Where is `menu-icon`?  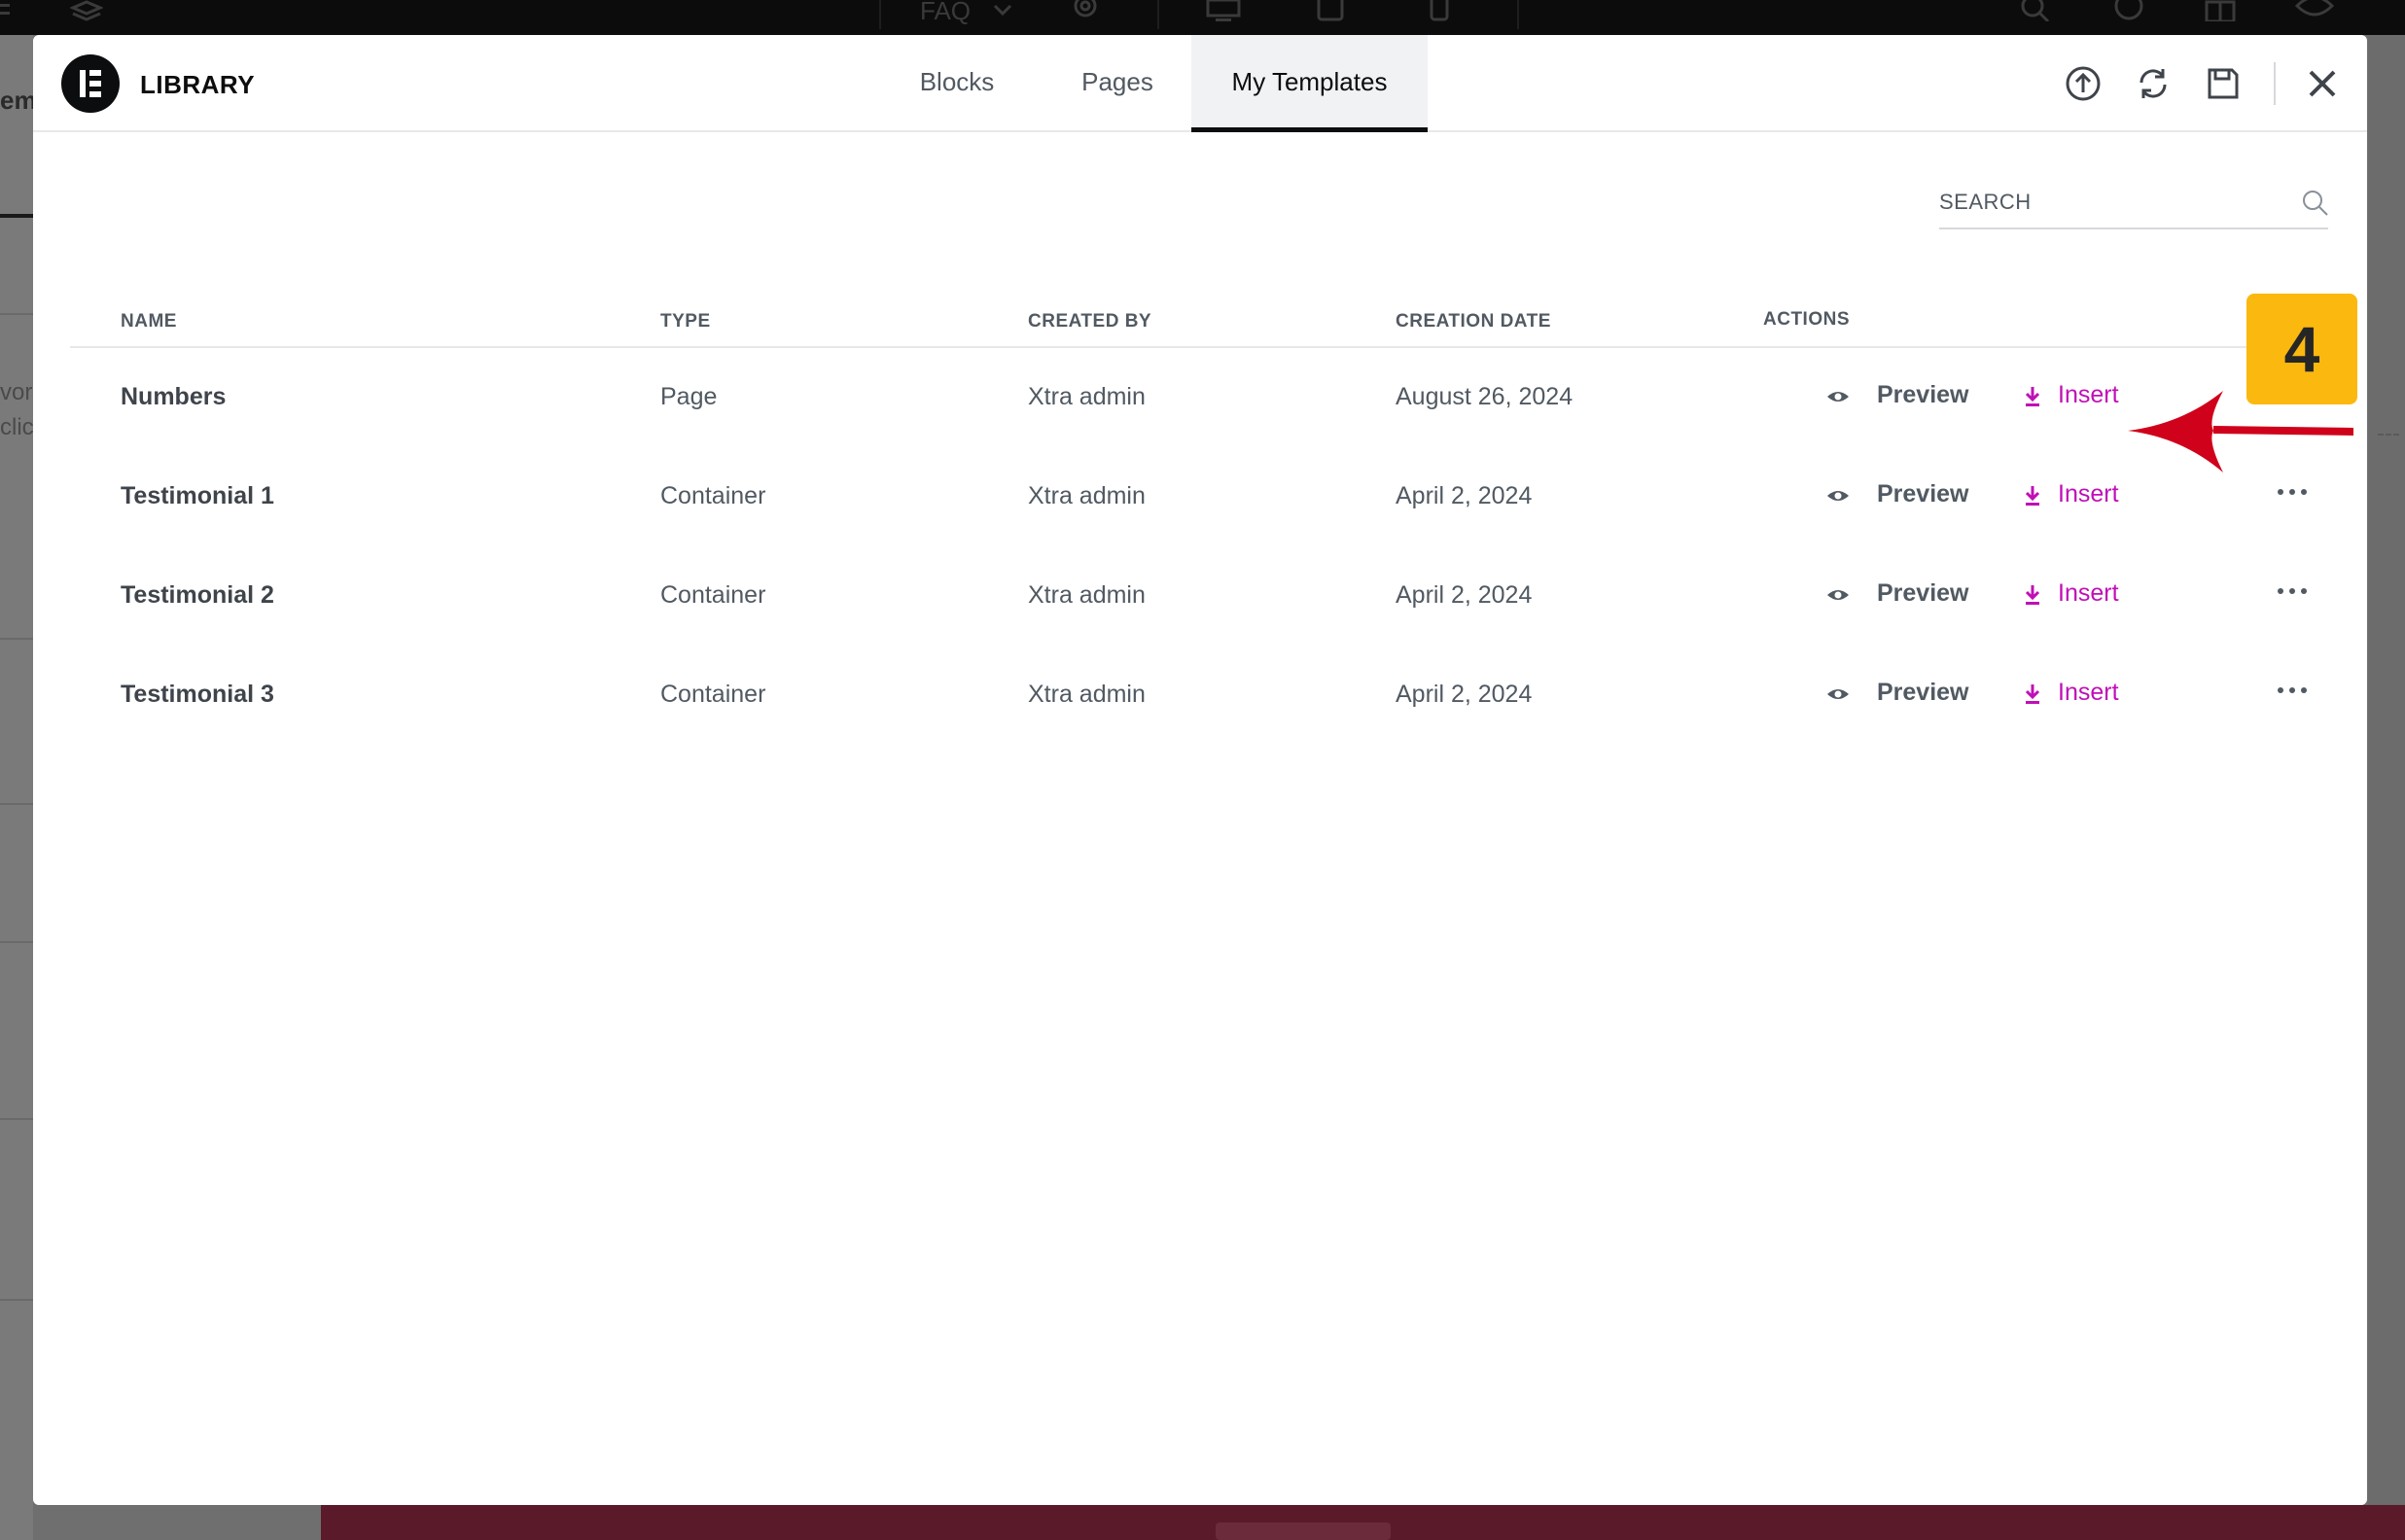
menu-icon is located at coordinates (8, 10).